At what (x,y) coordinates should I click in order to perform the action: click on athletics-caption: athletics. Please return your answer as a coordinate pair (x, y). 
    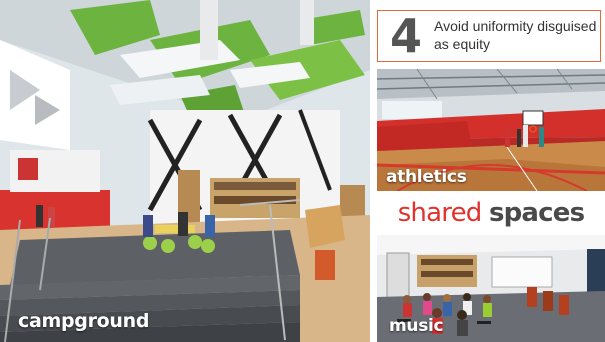
    Looking at the image, I should click on (426, 177).